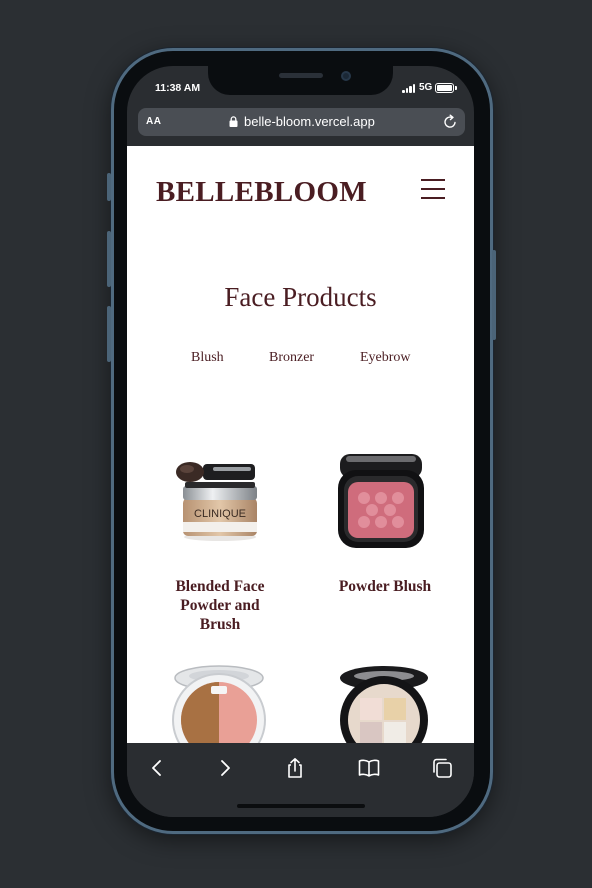 The width and height of the screenshot is (592, 888). Describe the element at coordinates (301, 75) in the screenshot. I see `speaker` at that location.